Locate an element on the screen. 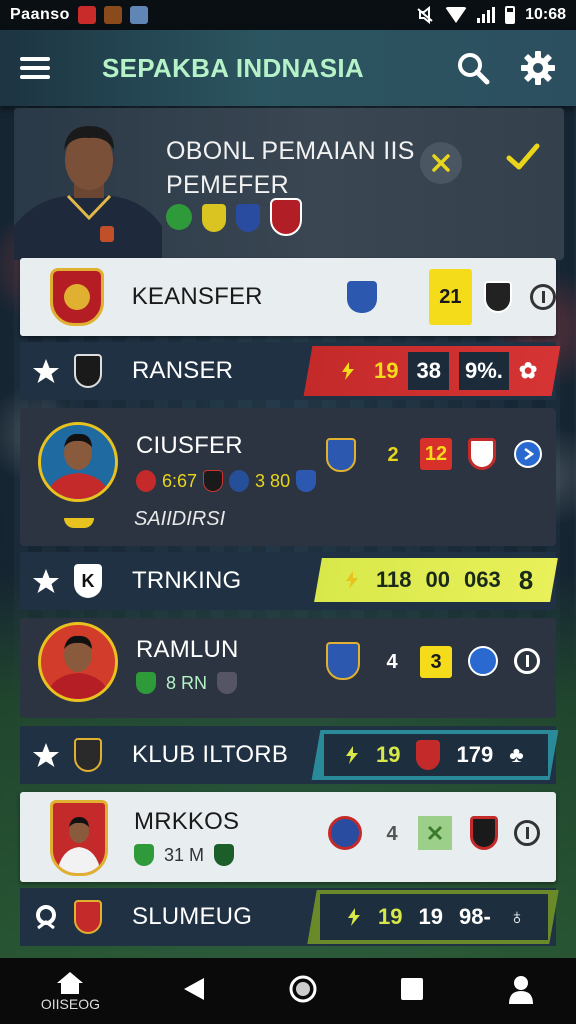 Image resolution: width=576 pixels, height=1024 pixels. list-item: MRKKOS 31 M 4 is located at coordinates (288, 837).